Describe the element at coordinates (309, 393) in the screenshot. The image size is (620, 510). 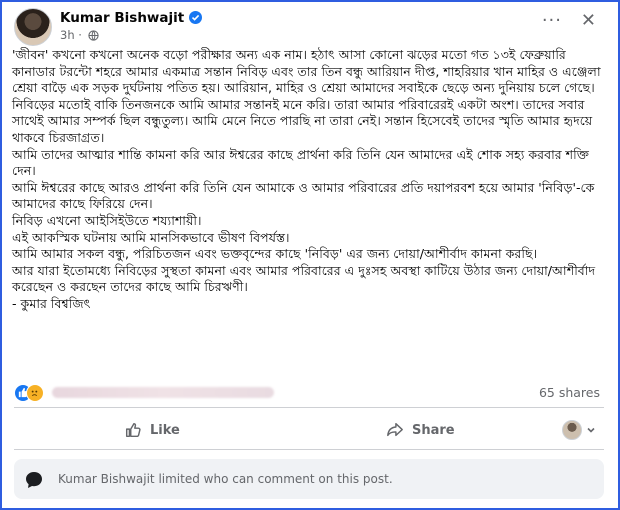
I see `reactions-bar: 65 shares` at that location.